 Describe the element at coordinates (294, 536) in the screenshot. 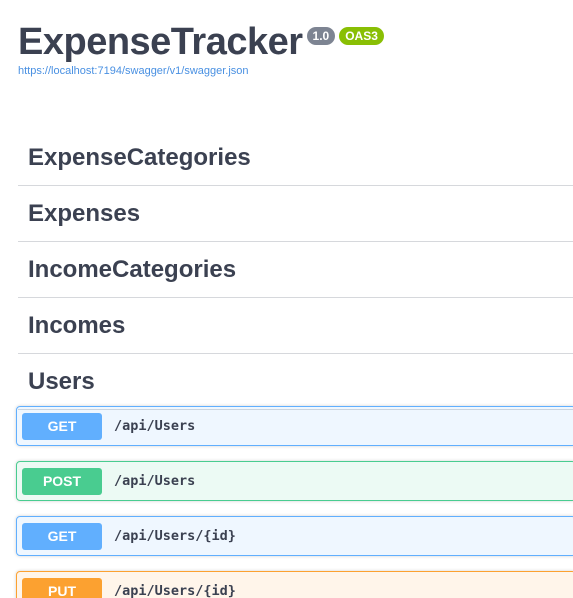

I see `operation-get-user-by-id: GET /api/Users/{id}` at that location.